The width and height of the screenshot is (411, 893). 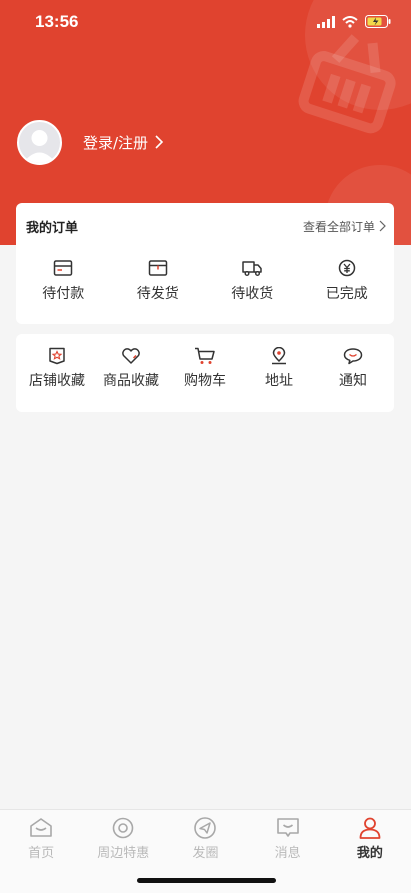 I want to click on card-icon, so click(x=63, y=268).